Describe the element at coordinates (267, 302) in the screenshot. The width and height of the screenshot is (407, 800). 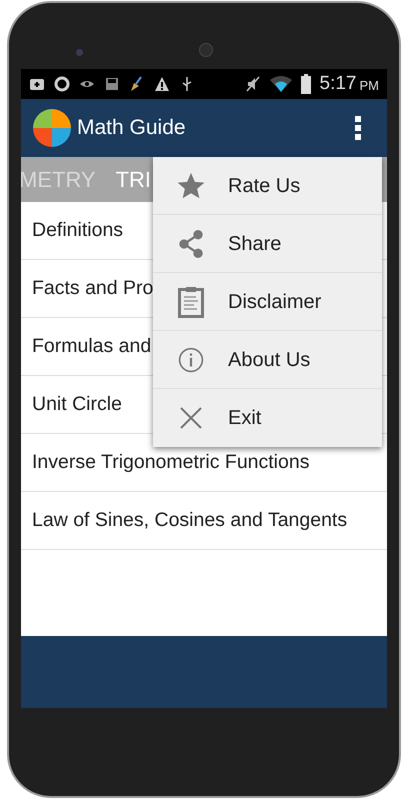
I see `menu-item: Disclaimer` at that location.